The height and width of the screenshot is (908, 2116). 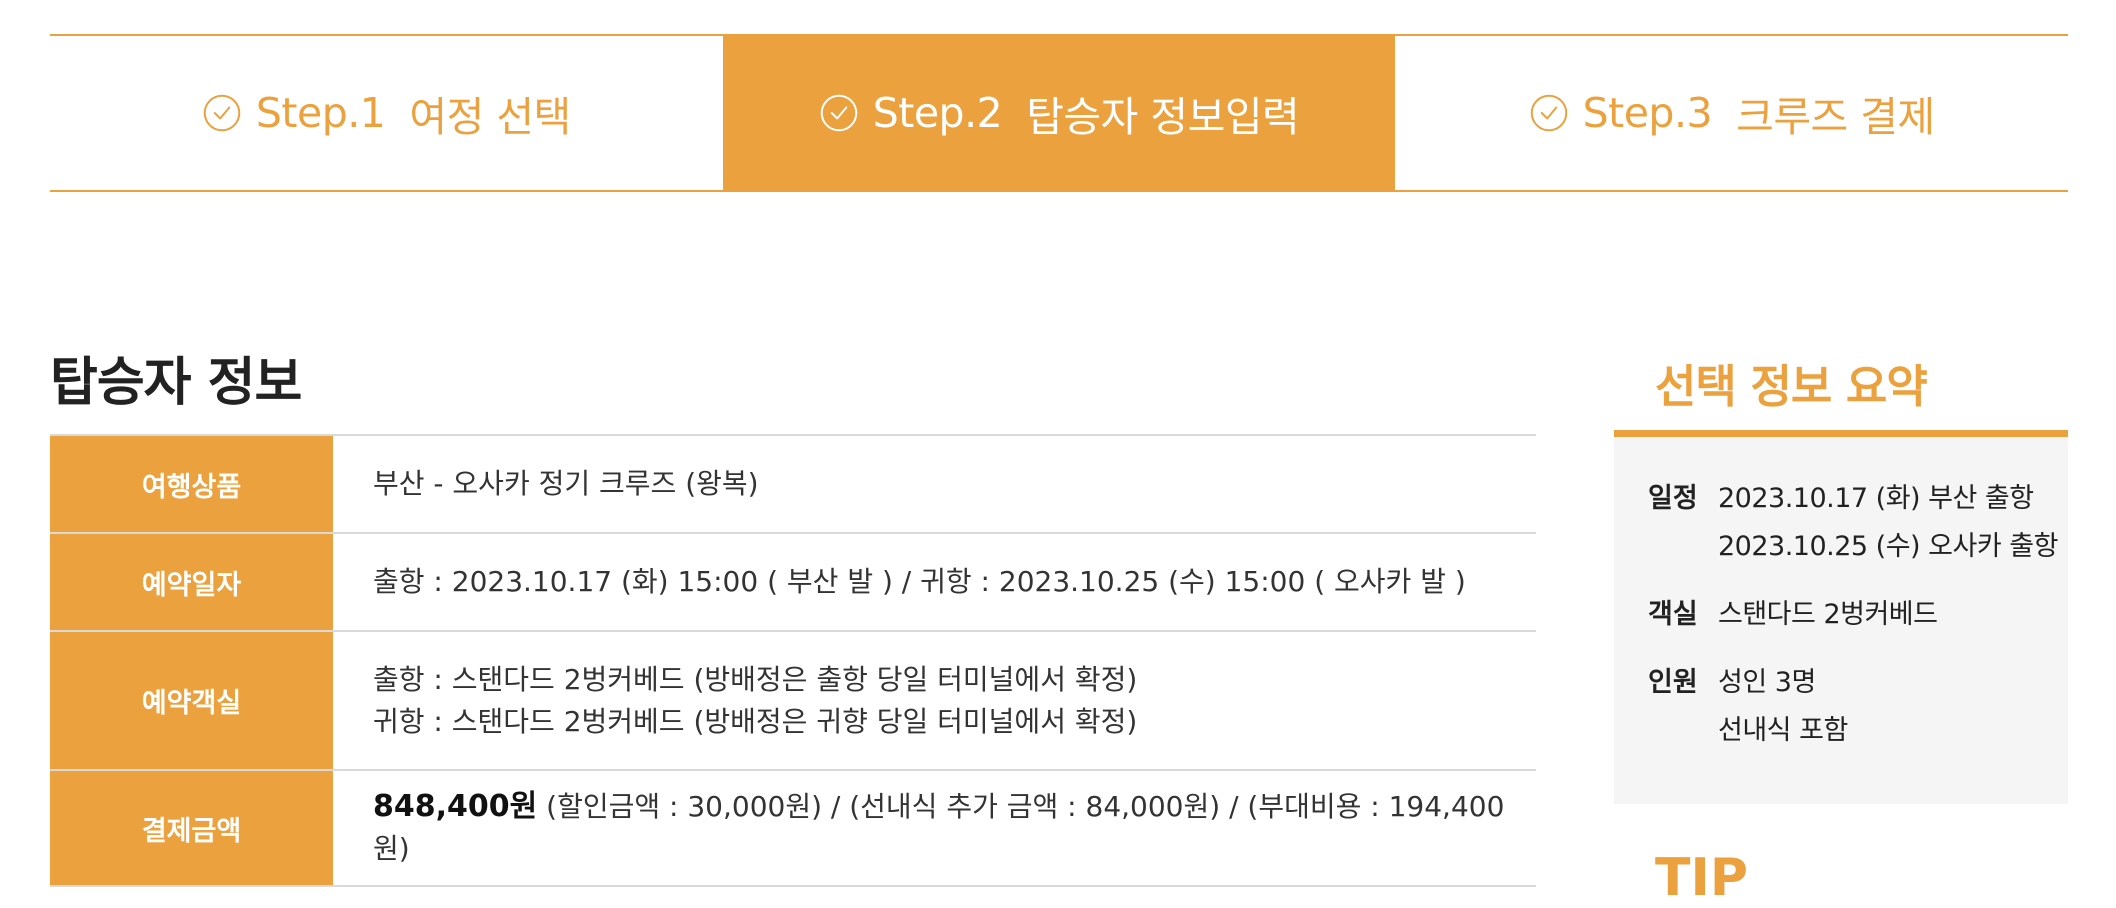 What do you see at coordinates (1731, 113) in the screenshot?
I see `step-3: Step.3 크루즈 결제` at bounding box center [1731, 113].